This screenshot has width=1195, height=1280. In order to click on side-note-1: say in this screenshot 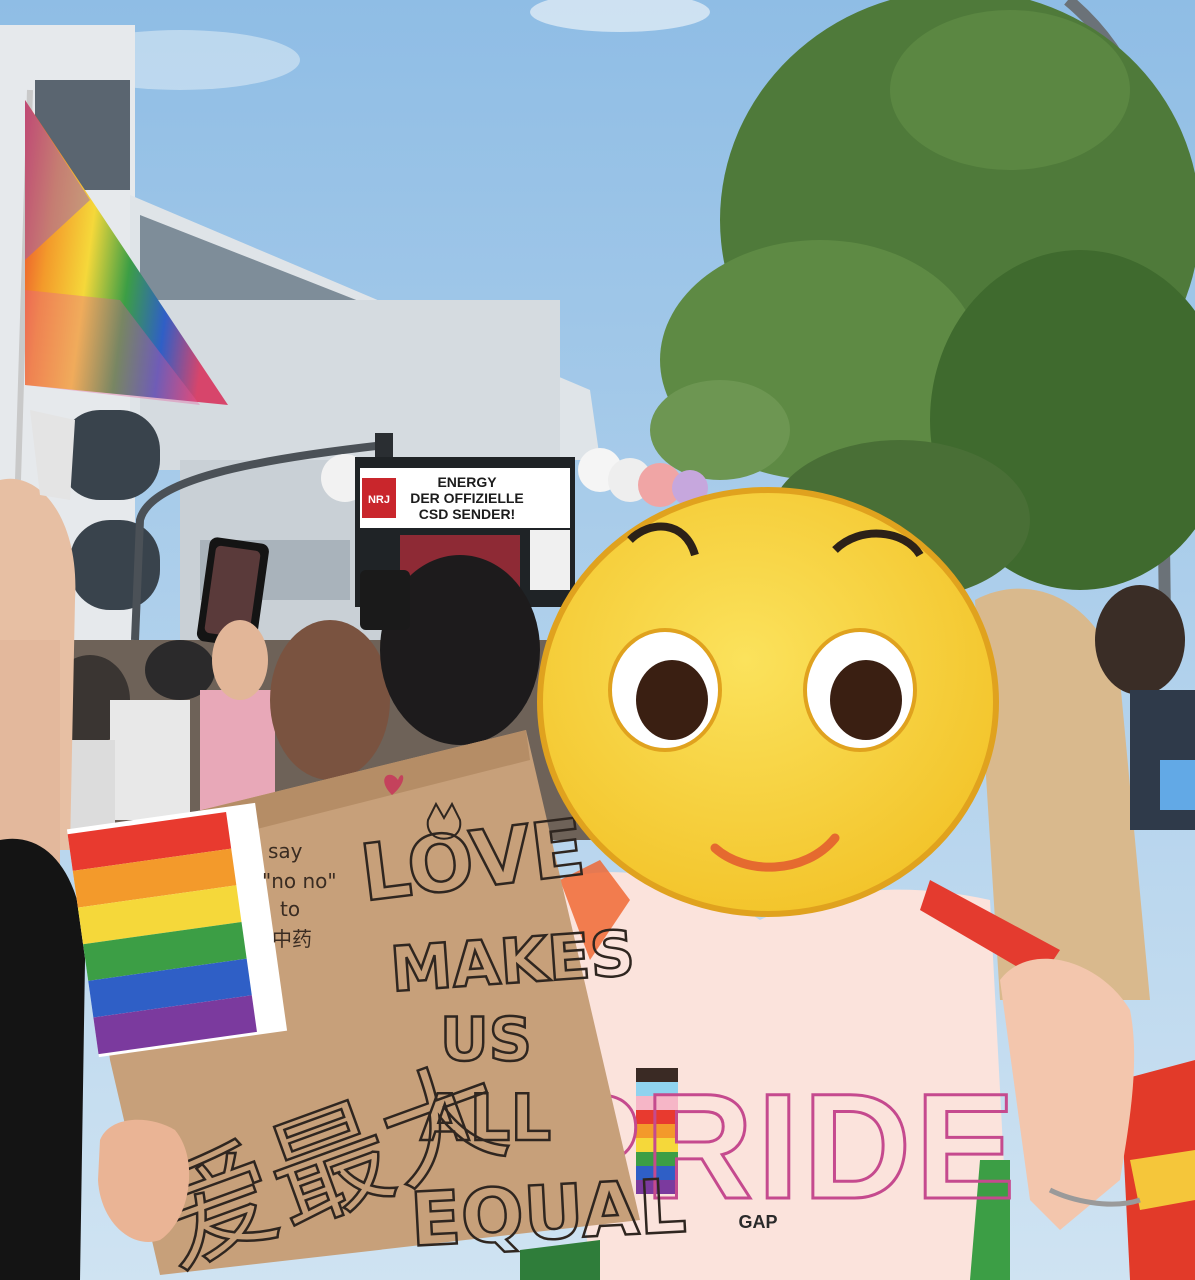, I will do `click(285, 851)`.